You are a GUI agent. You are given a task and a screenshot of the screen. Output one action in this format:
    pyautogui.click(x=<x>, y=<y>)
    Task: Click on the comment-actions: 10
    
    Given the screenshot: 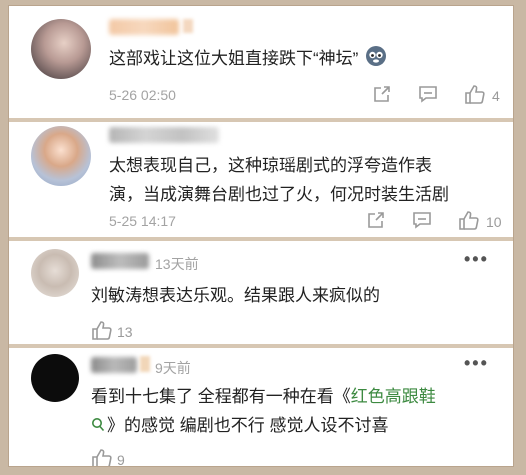 What is the action you would take?
    pyautogui.click(x=434, y=221)
    